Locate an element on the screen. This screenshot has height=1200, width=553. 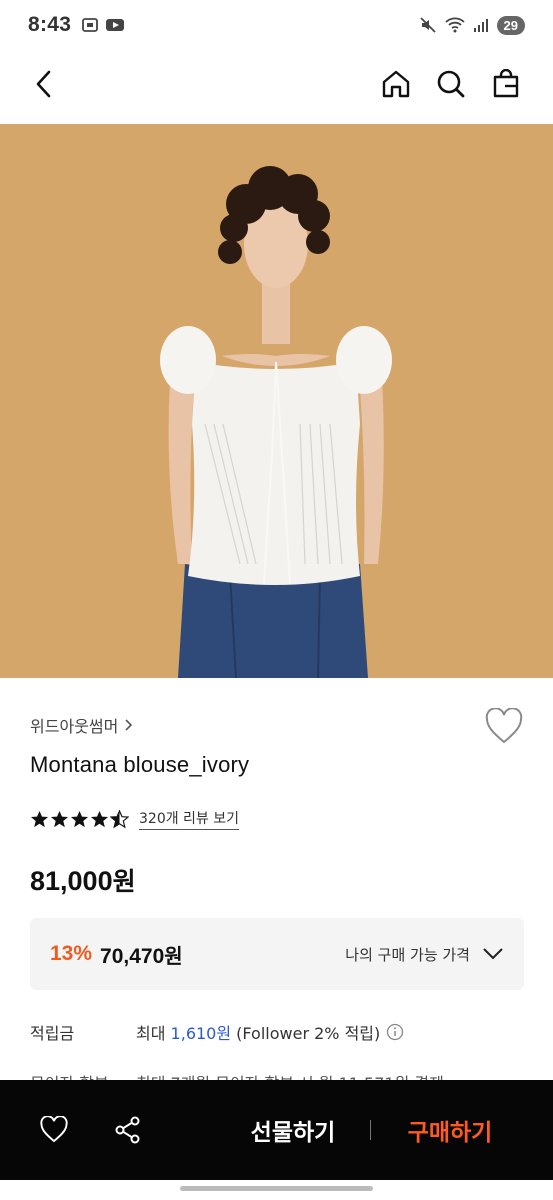
product-price: 81,000원 is located at coordinates (83, 880).